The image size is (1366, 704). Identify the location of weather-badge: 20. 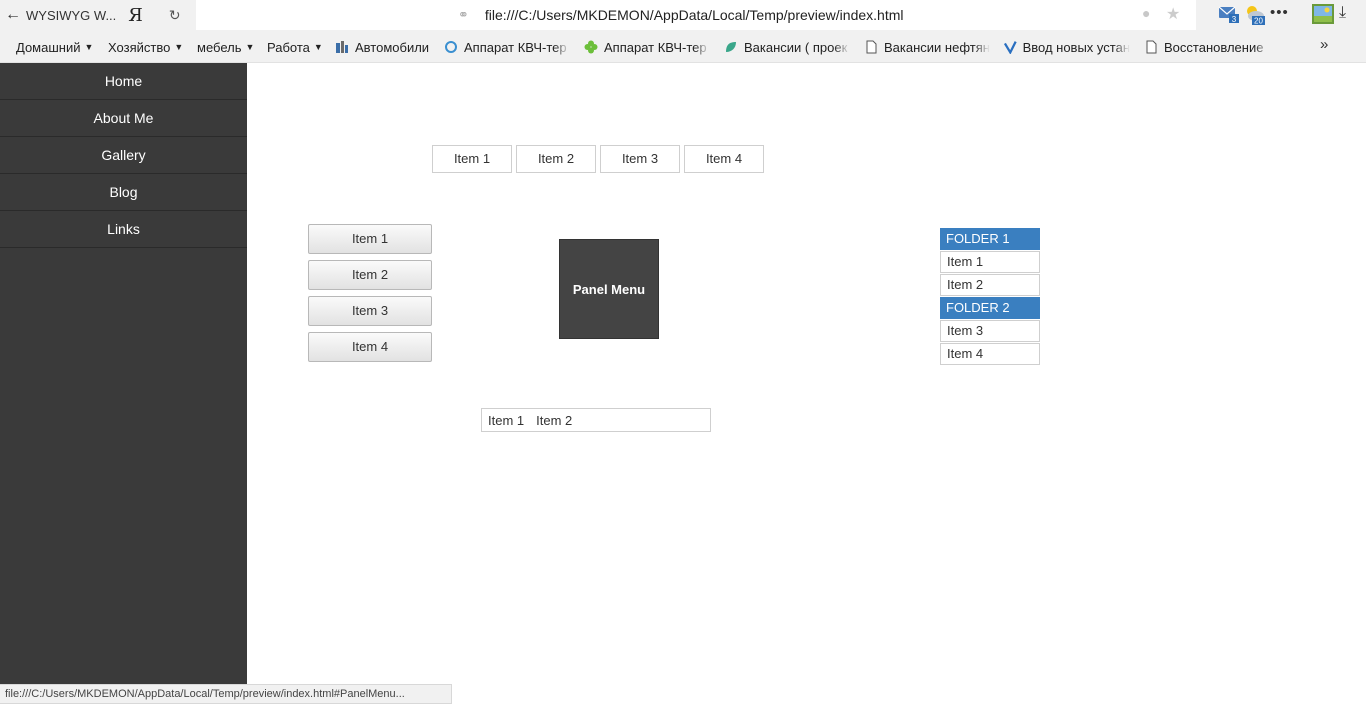
(1258, 21).